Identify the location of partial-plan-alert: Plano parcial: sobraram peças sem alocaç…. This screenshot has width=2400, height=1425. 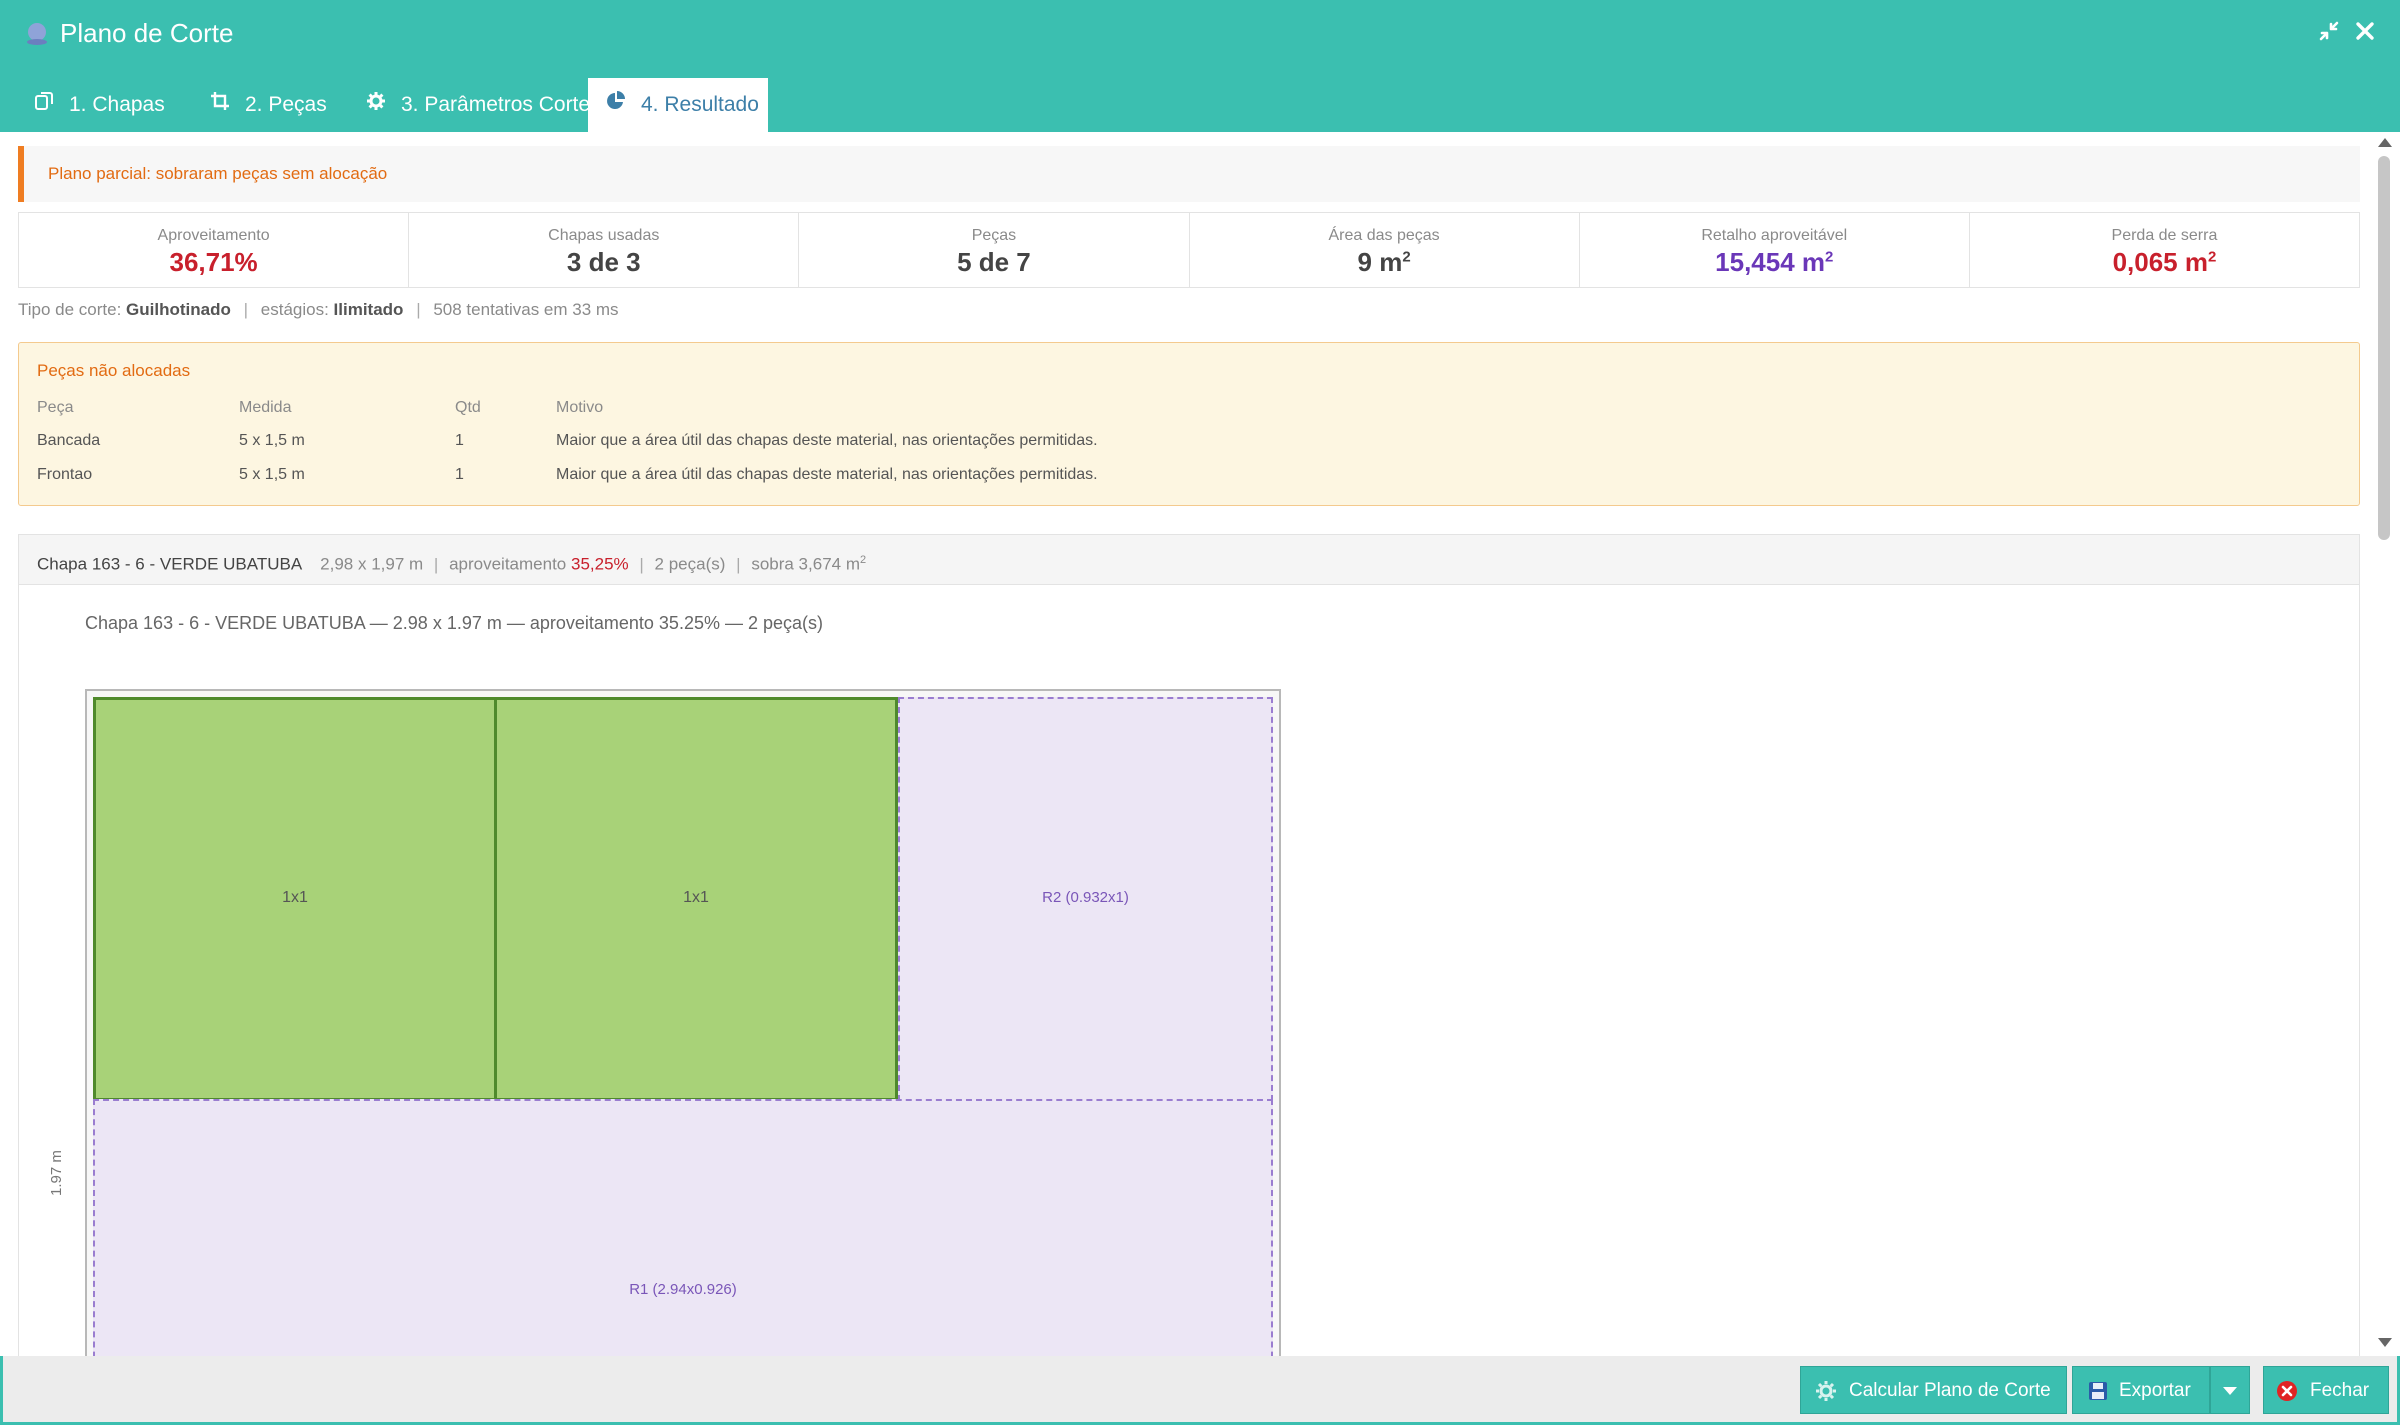
(1189, 174).